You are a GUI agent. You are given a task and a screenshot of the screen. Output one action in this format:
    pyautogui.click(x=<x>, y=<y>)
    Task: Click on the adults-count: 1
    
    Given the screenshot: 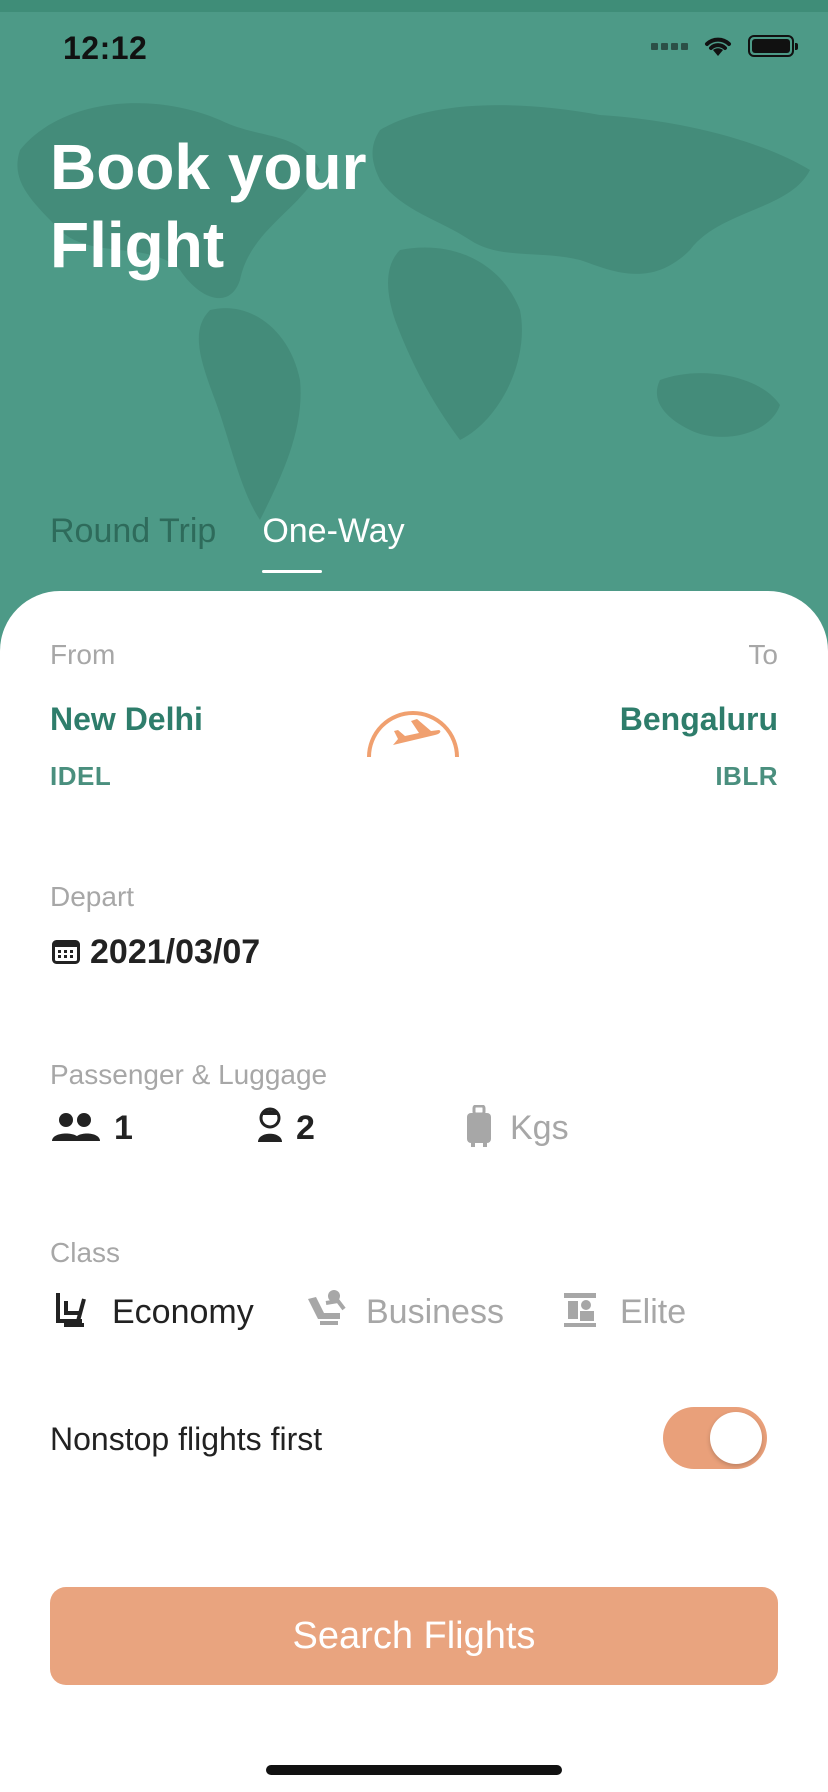 What is the action you would take?
    pyautogui.click(x=123, y=1128)
    